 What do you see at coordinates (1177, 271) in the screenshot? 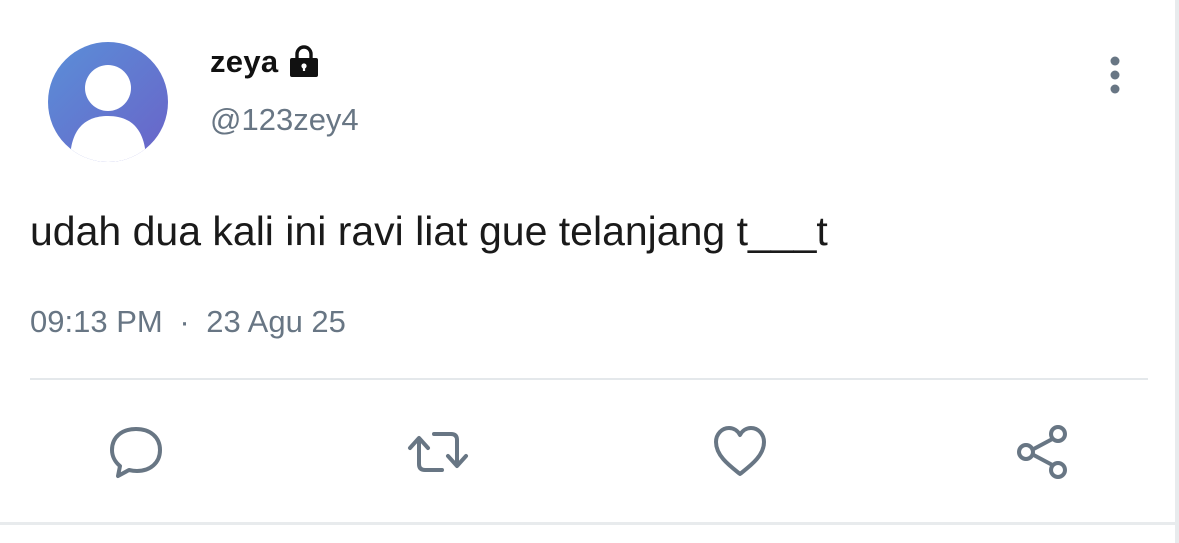
I see `right-edge-border` at bounding box center [1177, 271].